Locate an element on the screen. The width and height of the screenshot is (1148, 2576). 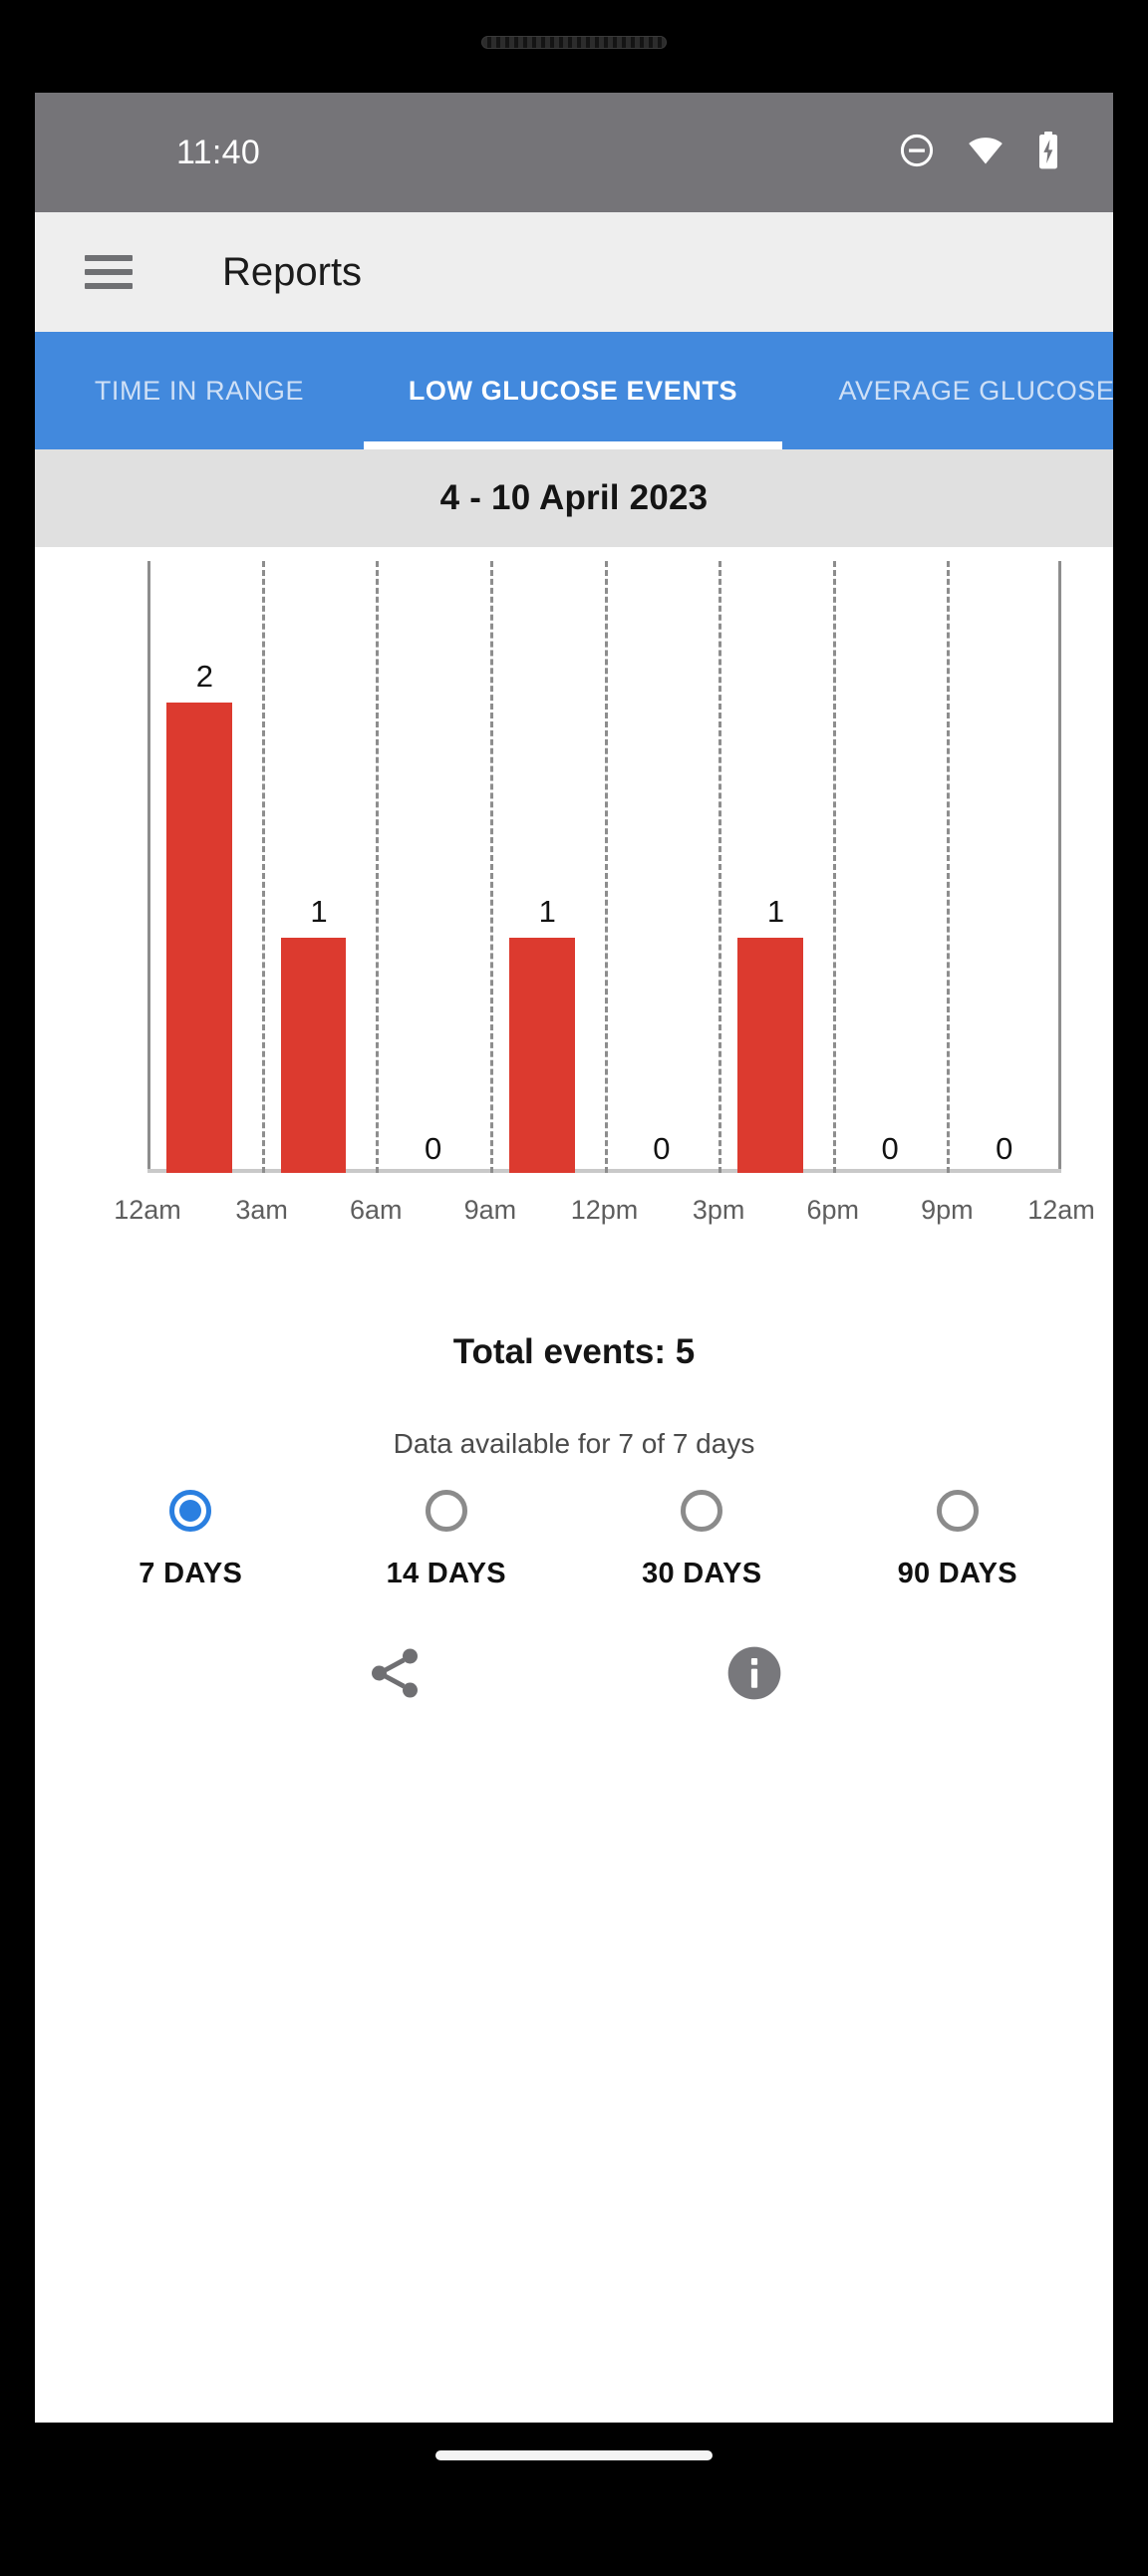
share-button is located at coordinates (394, 1675).